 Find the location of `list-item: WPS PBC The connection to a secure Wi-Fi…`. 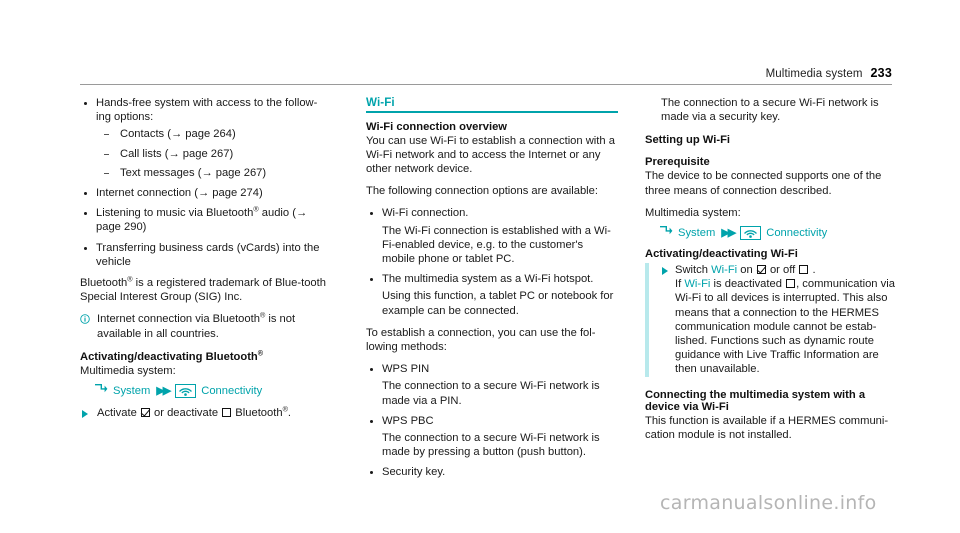

list-item: WPS PBC The connection to a secure Wi-Fi… is located at coordinates (492, 437).